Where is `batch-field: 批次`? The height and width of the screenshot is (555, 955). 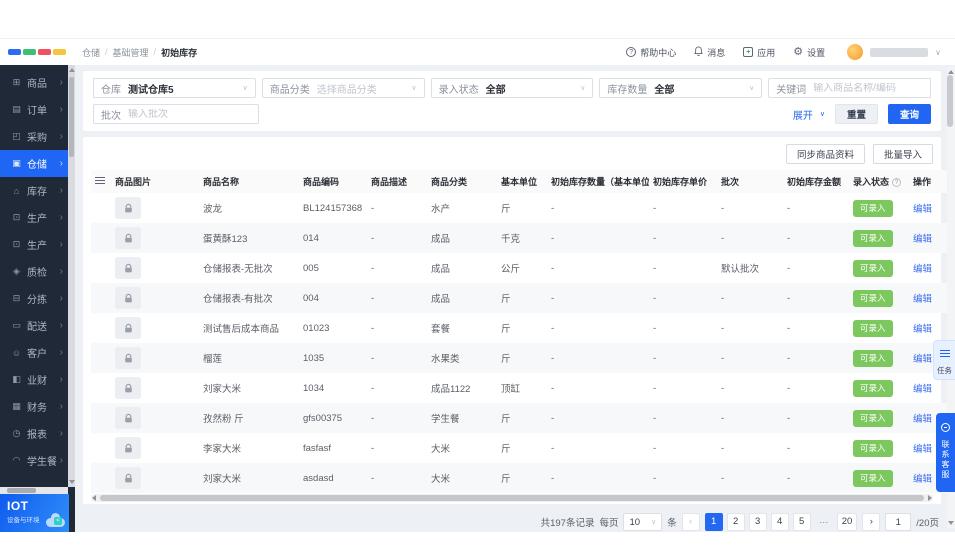 batch-field: 批次 is located at coordinates (176, 114).